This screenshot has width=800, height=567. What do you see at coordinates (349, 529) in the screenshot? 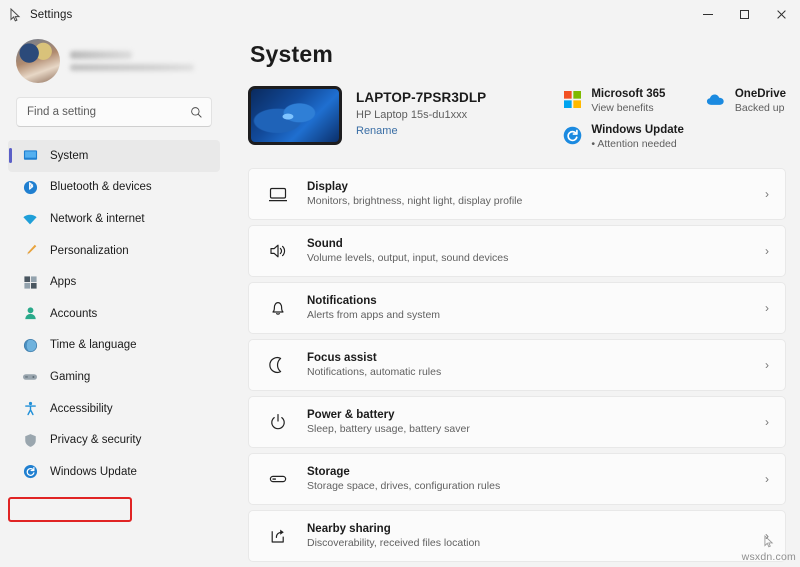
I see `row-title: Nearby sharing` at bounding box center [349, 529].